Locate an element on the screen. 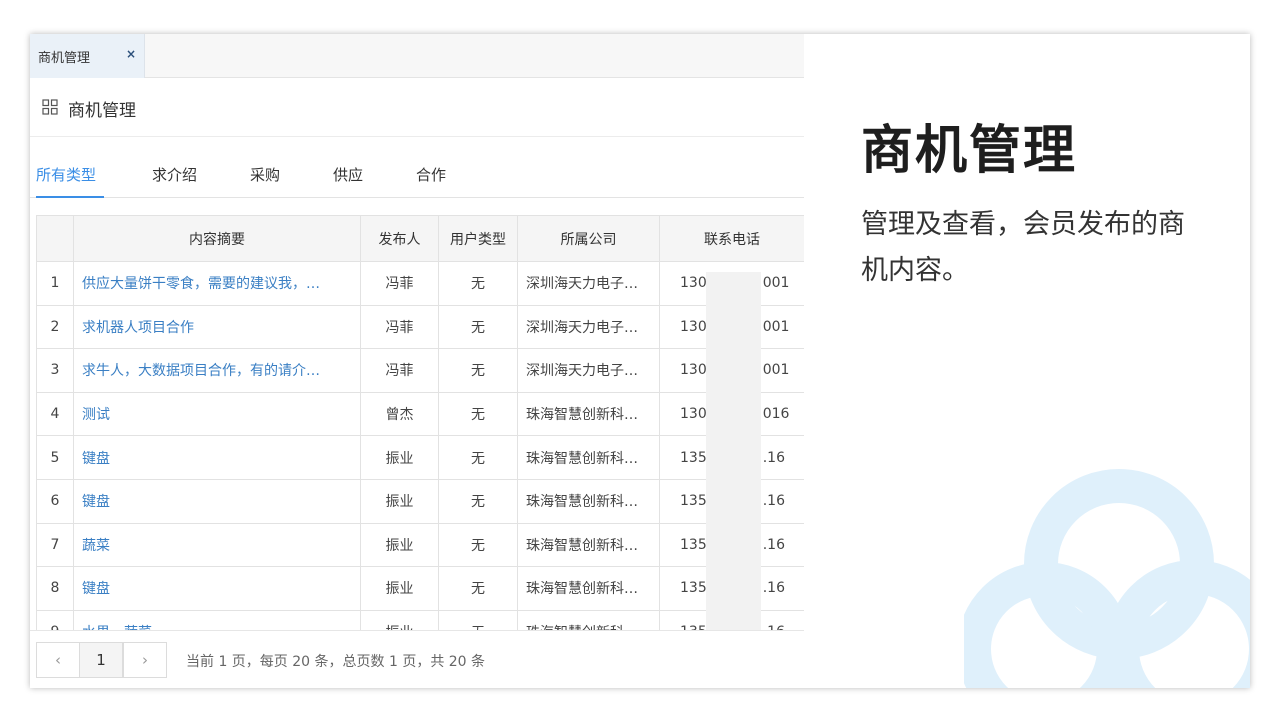 This screenshot has width=1280, height=721. column-header-company: 所属公司 is located at coordinates (588, 238).